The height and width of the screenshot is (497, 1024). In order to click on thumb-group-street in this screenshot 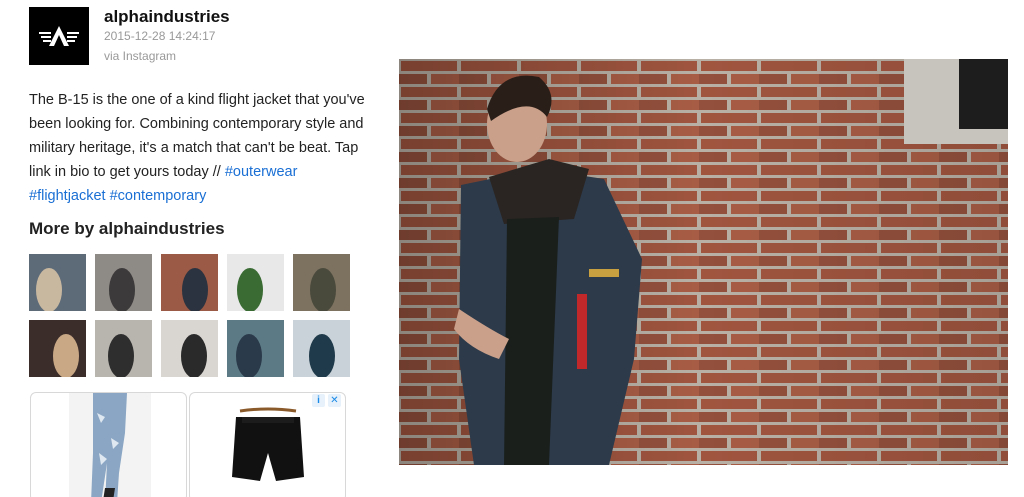, I will do `click(123, 348)`.